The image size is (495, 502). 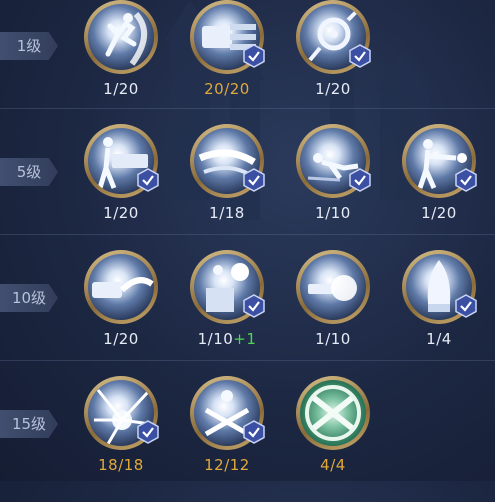 I want to click on skill-progress: 1/4, so click(x=439, y=339).